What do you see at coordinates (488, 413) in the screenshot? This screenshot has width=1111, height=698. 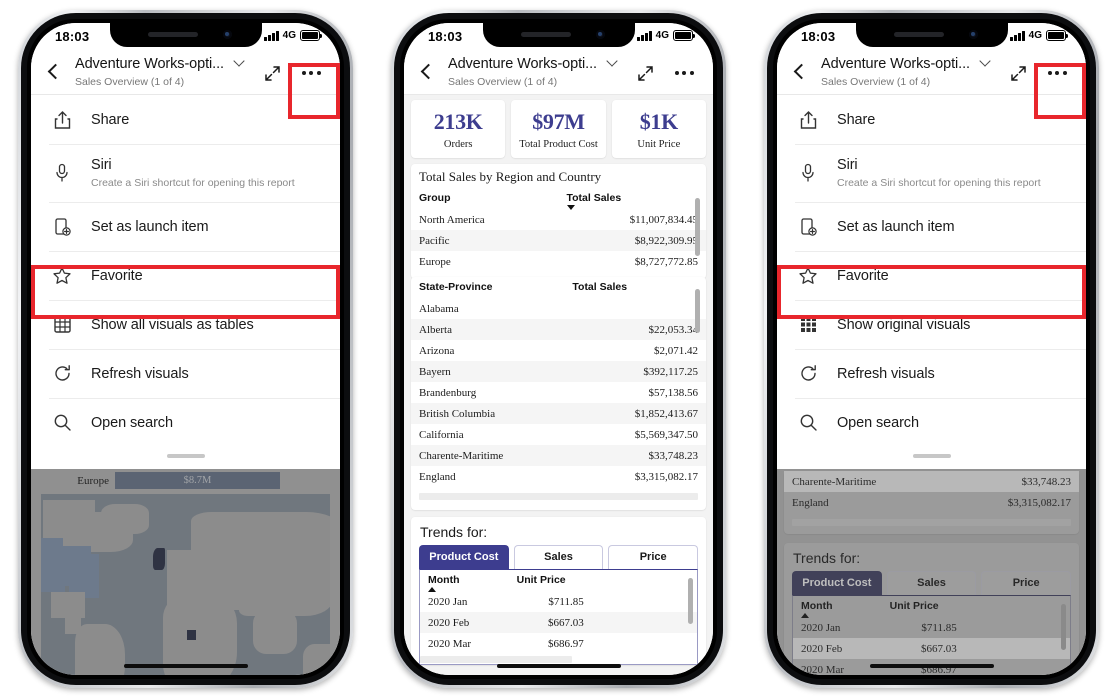 I see `cell-state: British Columbia` at bounding box center [488, 413].